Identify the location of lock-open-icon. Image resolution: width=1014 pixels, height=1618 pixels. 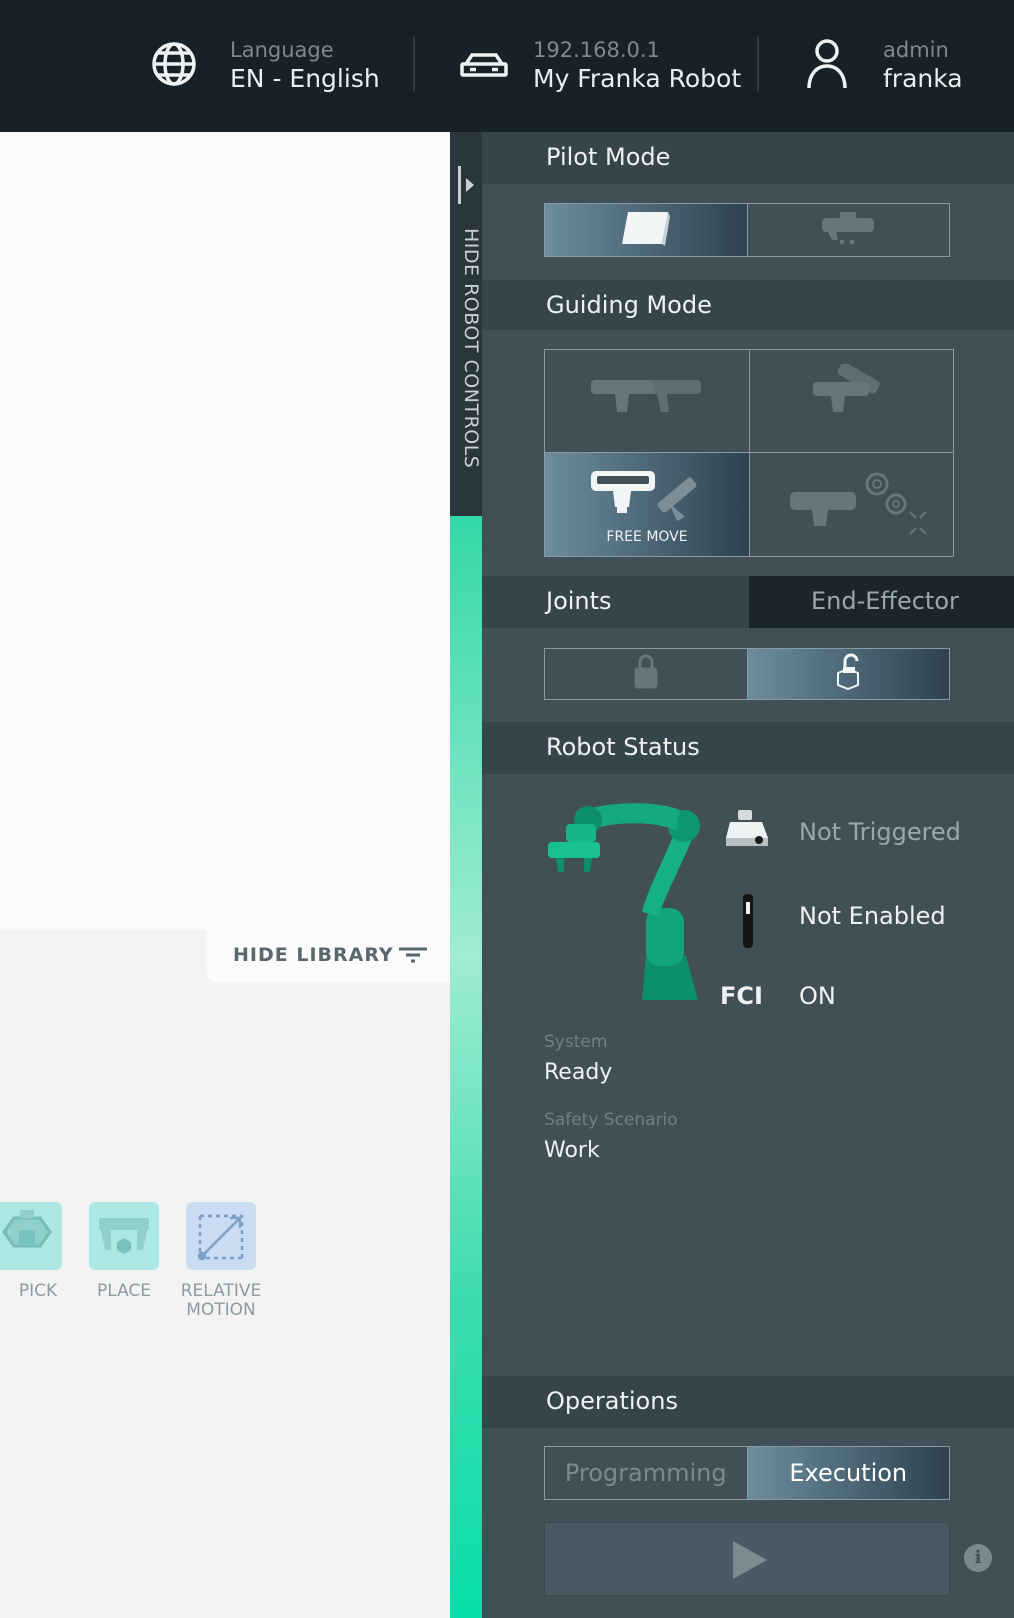
(848, 674).